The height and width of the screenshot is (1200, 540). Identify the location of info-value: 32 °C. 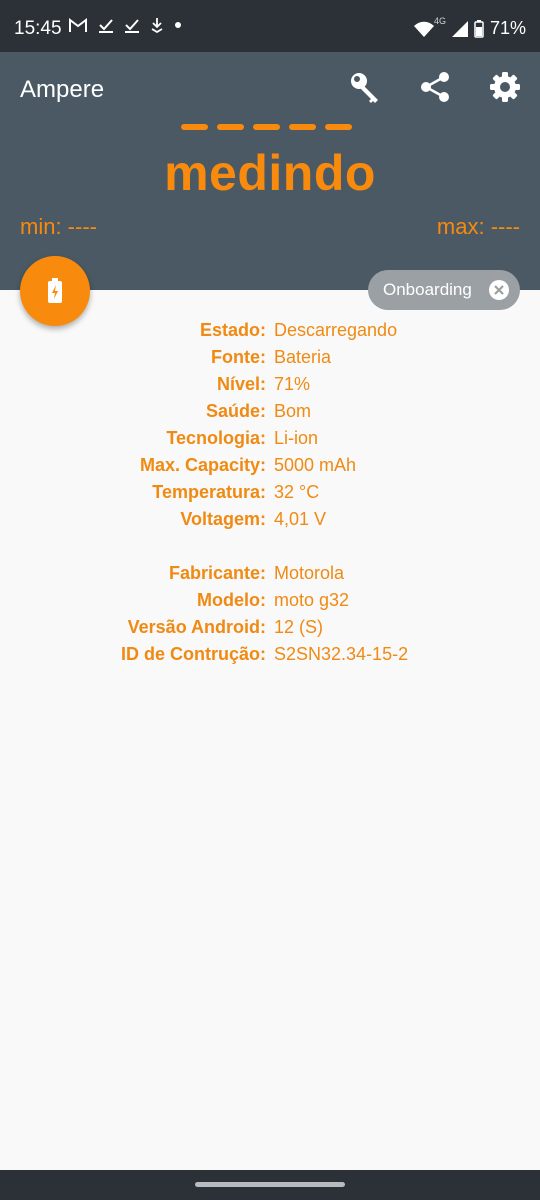
(297, 492).